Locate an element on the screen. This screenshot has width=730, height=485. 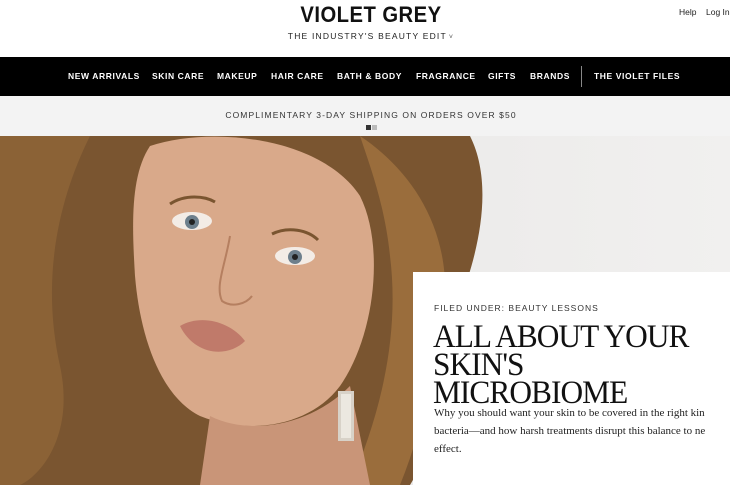
carousel-dot-active is located at coordinates (368, 127).